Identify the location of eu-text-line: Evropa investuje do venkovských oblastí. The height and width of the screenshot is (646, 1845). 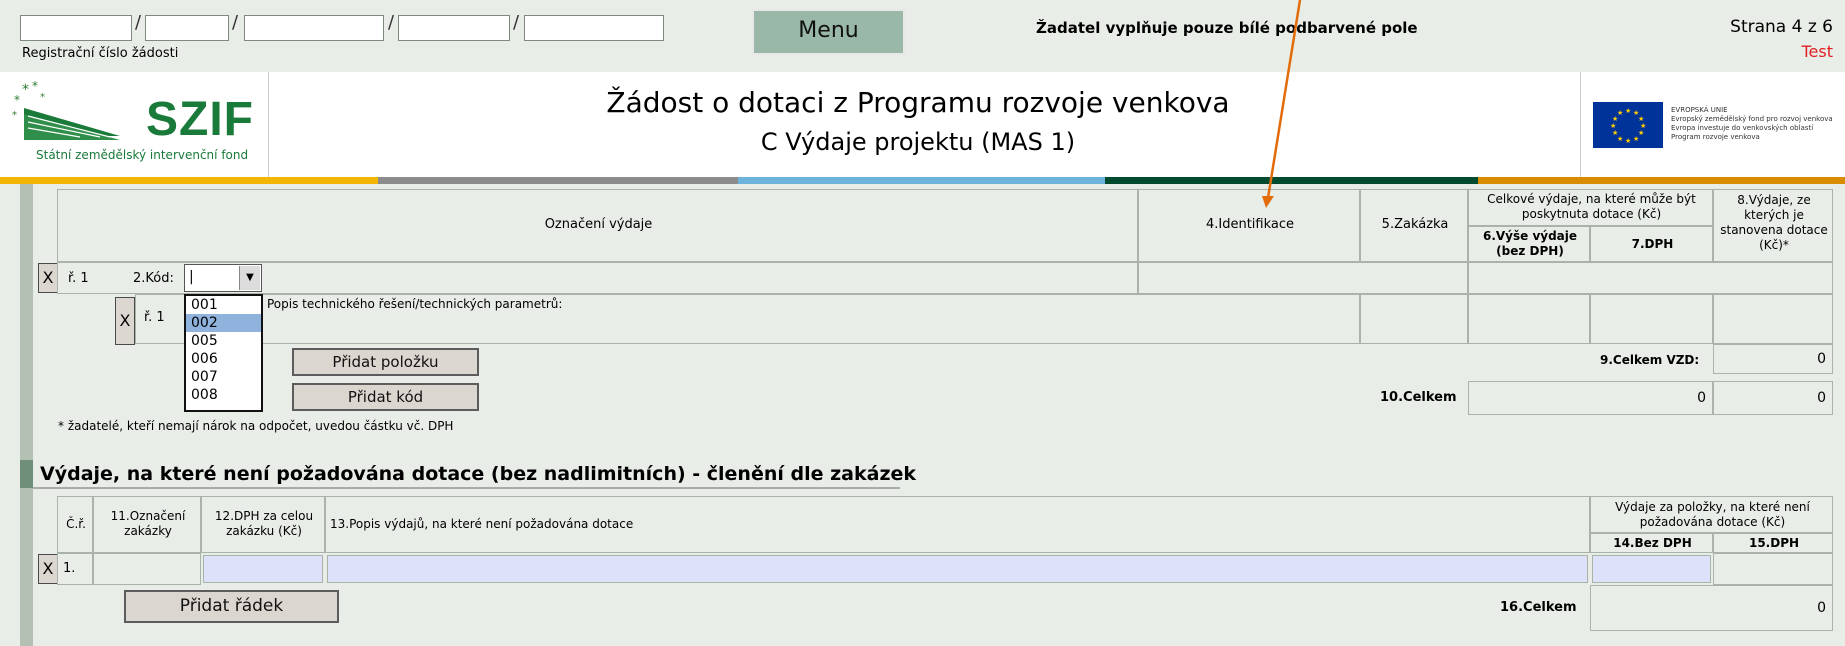
(1742, 128).